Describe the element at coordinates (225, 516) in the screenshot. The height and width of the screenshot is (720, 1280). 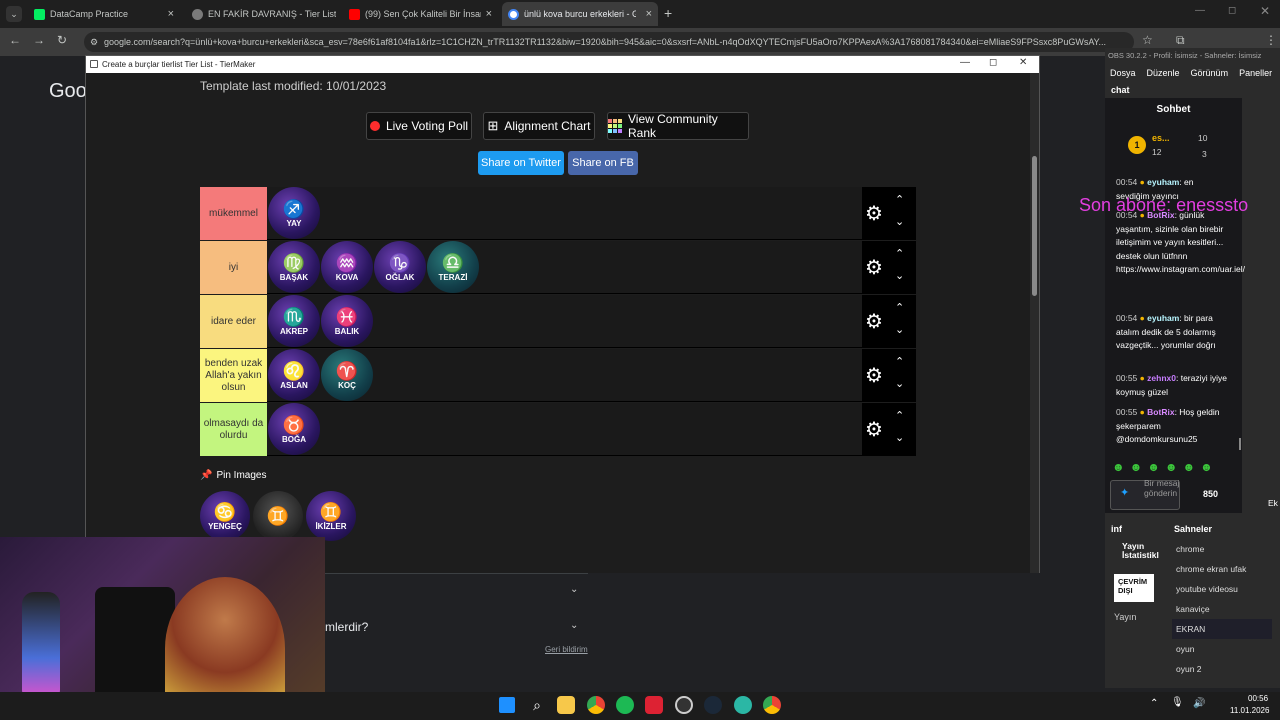
I see `pool-zodiac-tile-0: ♋ YENGEÇ` at that location.